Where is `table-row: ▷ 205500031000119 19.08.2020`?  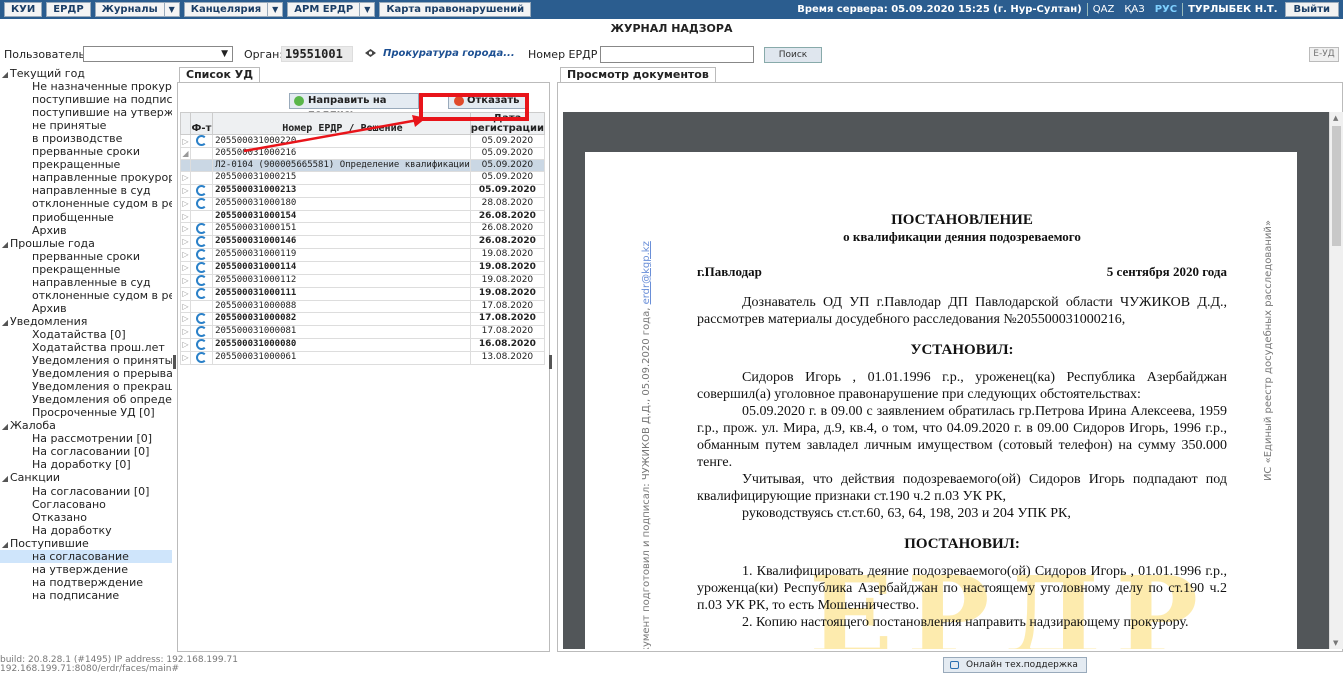
table-row: ▷ 205500031000119 19.08.2020 is located at coordinates (363, 254).